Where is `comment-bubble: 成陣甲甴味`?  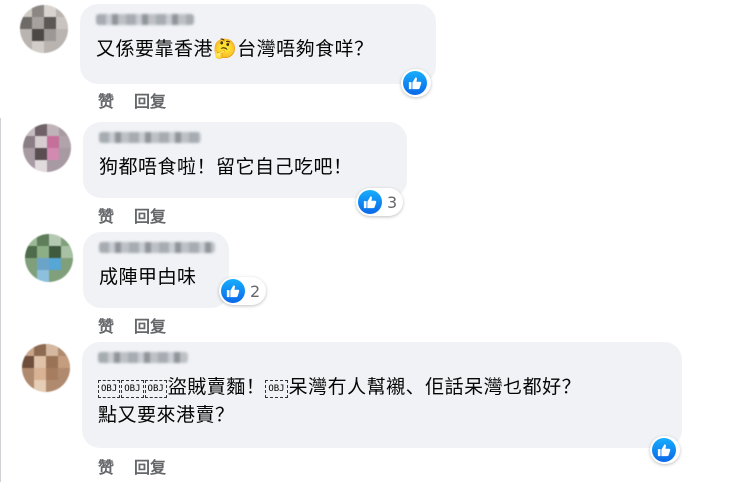
comment-bubble: 成陣甲甴味 is located at coordinates (156, 270).